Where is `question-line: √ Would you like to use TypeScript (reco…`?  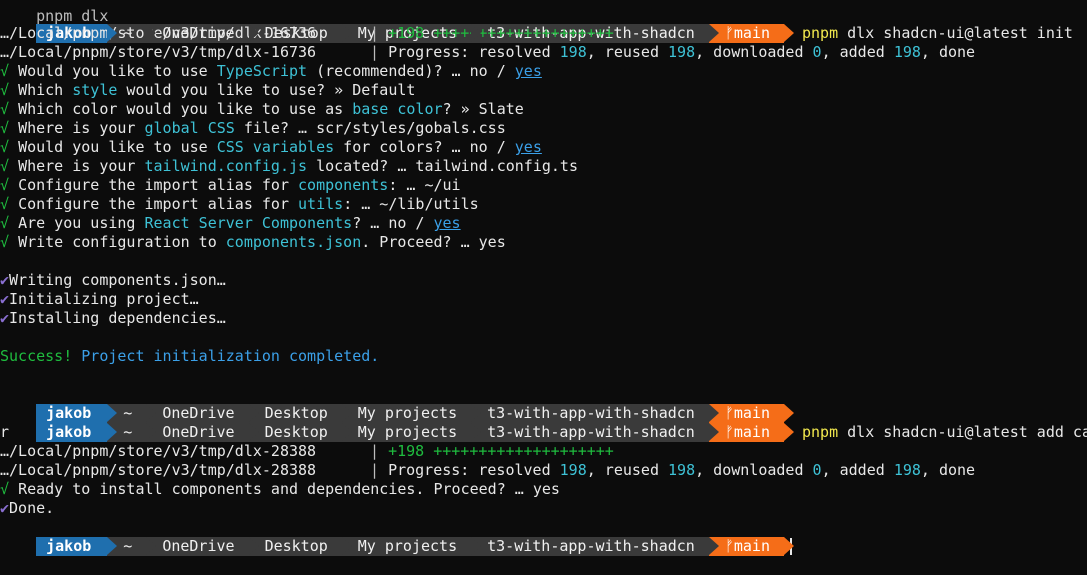 question-line: √ Would you like to use TypeScript (reco… is located at coordinates (271, 71).